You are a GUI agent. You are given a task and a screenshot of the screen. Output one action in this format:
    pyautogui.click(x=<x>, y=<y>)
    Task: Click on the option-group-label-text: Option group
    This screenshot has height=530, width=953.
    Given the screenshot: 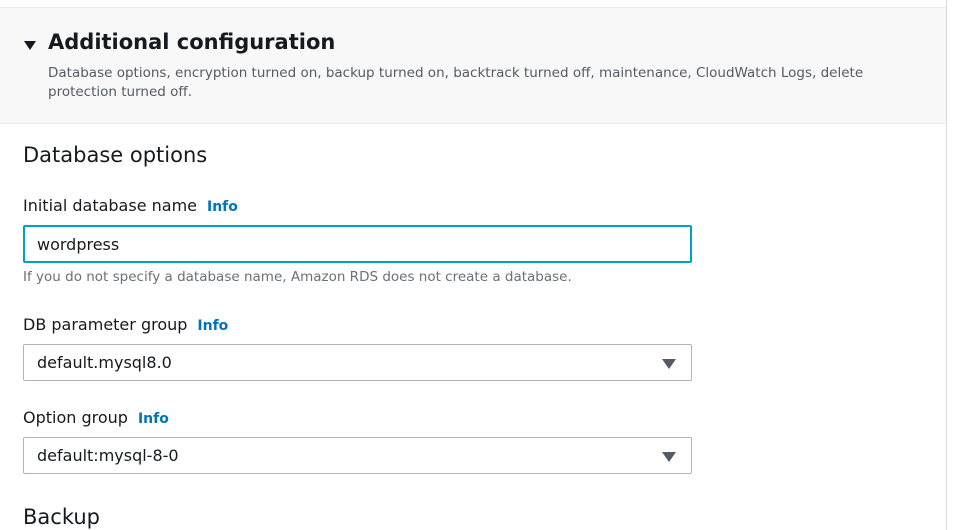 What is the action you would take?
    pyautogui.click(x=75, y=417)
    